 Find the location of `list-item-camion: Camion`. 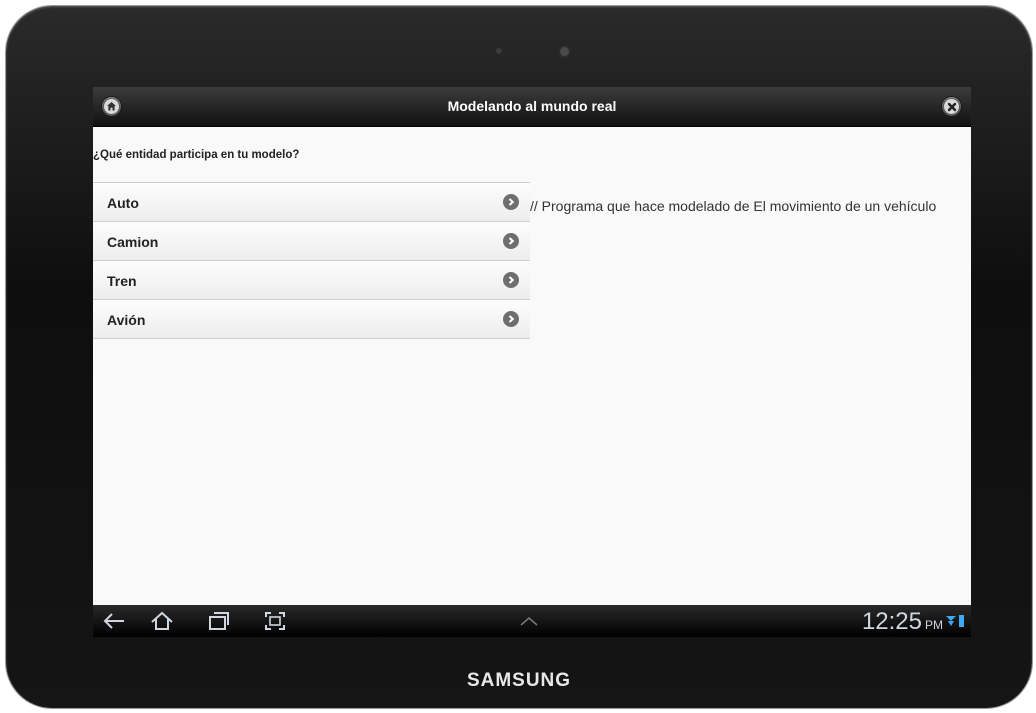

list-item-camion: Camion is located at coordinates (311, 241).